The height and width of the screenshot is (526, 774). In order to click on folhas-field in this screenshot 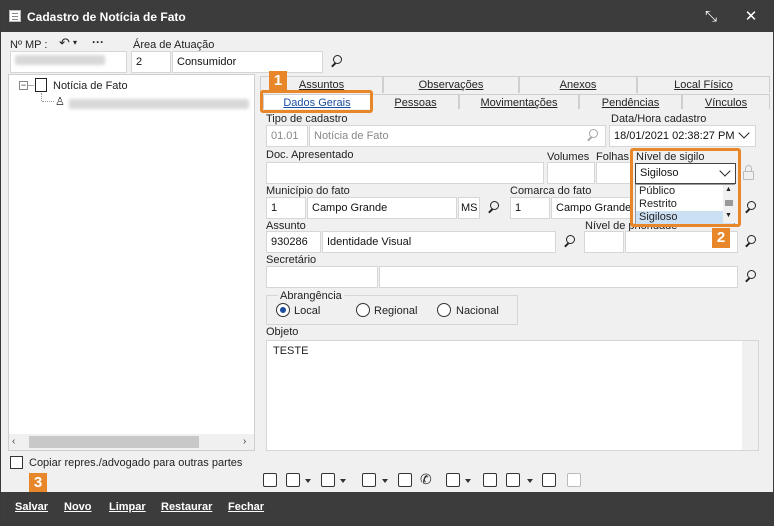, I will do `click(613, 173)`.